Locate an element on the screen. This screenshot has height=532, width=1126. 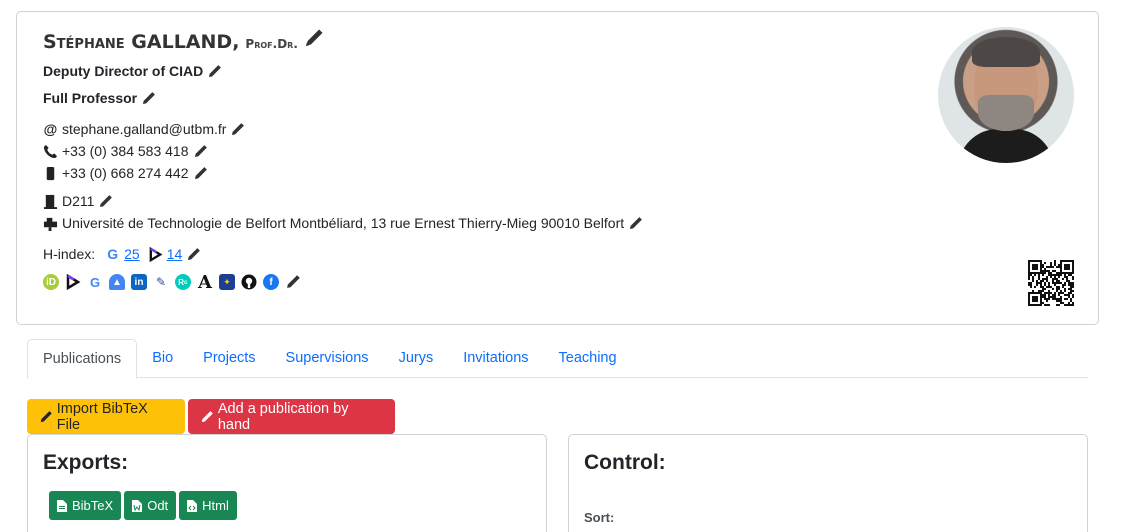
phone-text: +33 (0) 384 583 418 is located at coordinates (125, 151).